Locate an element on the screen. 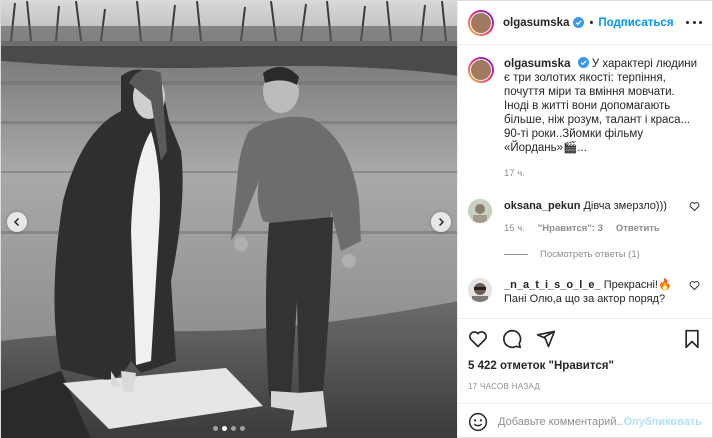 Image resolution: width=713 pixels, height=438 pixels. replies-line is located at coordinates (516, 254).